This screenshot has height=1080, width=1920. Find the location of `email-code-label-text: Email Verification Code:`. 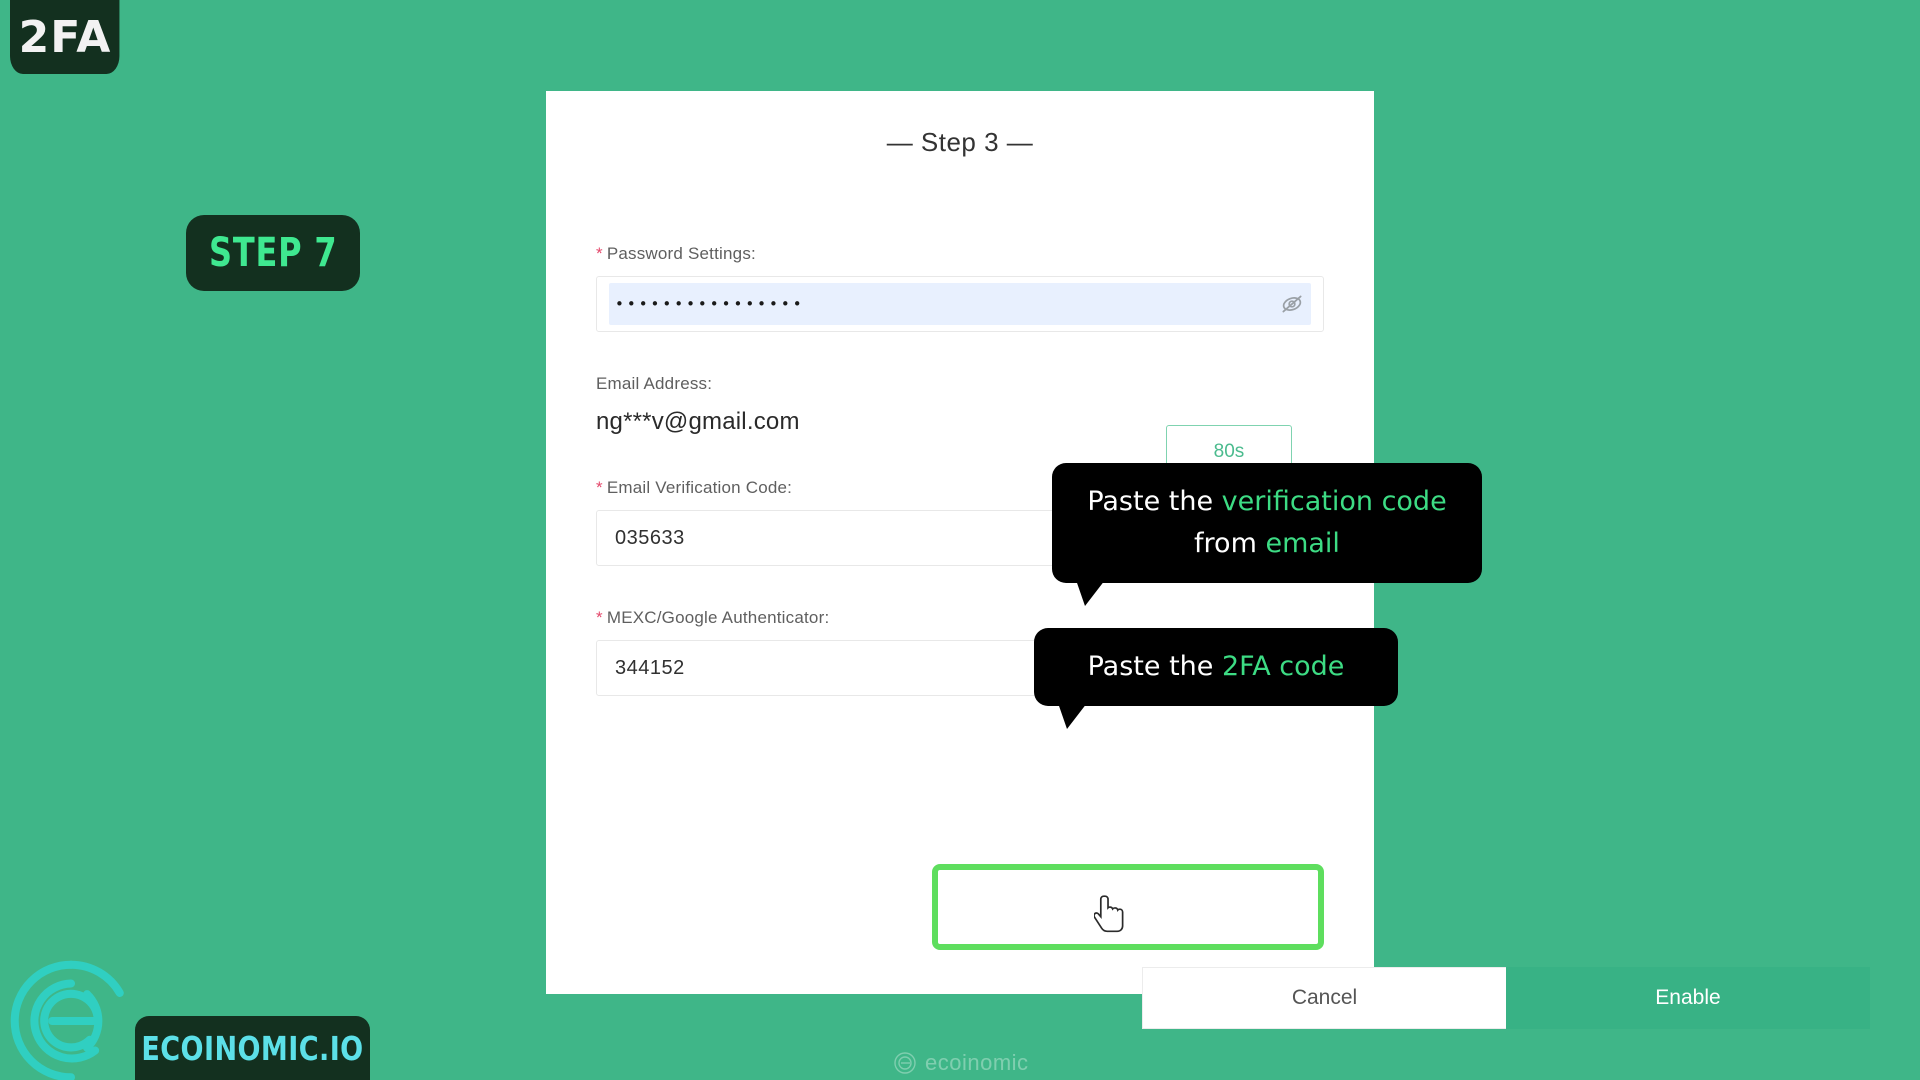

email-code-label-text: Email Verification Code: is located at coordinates (699, 487).